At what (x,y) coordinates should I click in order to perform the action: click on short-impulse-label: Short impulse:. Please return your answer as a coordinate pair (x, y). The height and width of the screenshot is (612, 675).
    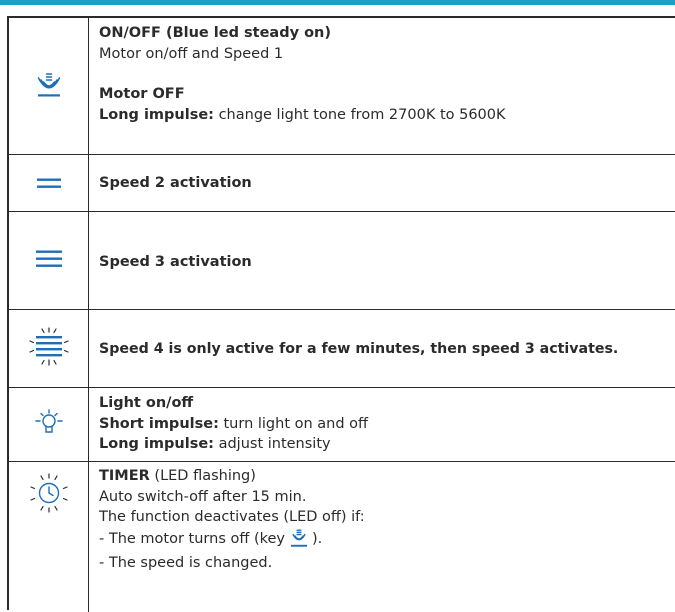
    Looking at the image, I should click on (159, 423).